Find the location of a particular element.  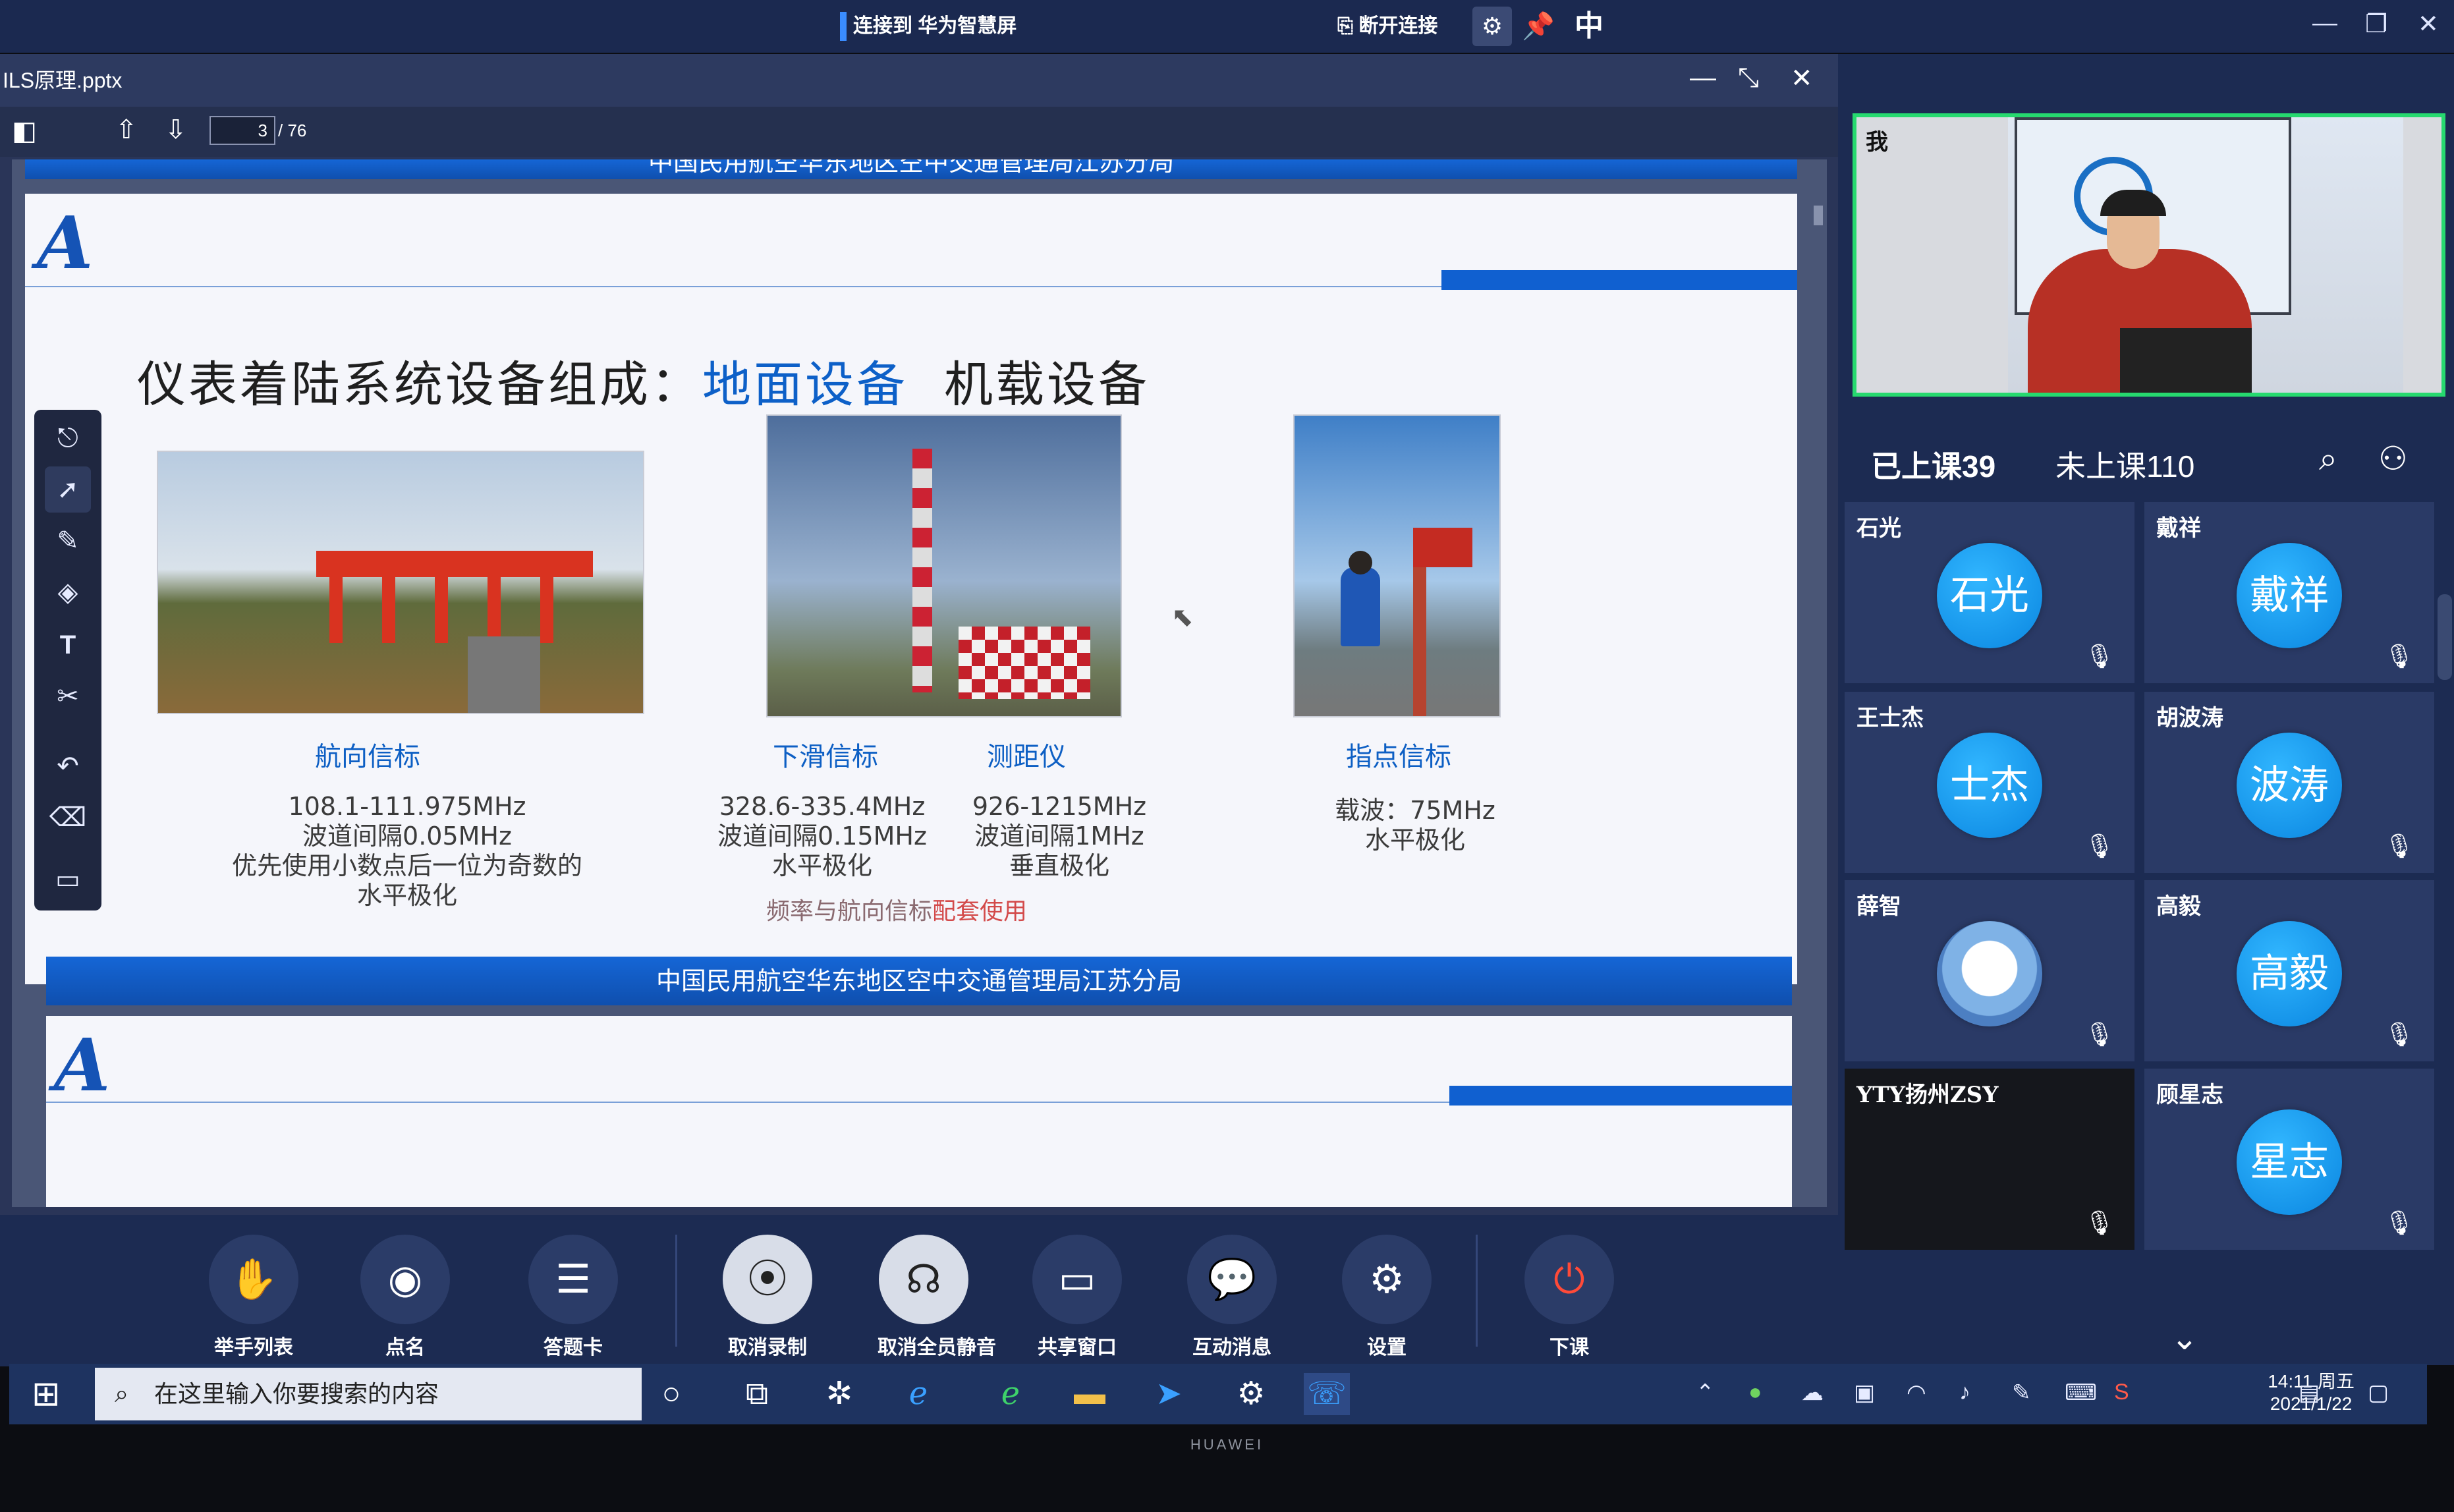

participant-tile: 顾星志 星志 🎙 is located at coordinates (2289, 1159).